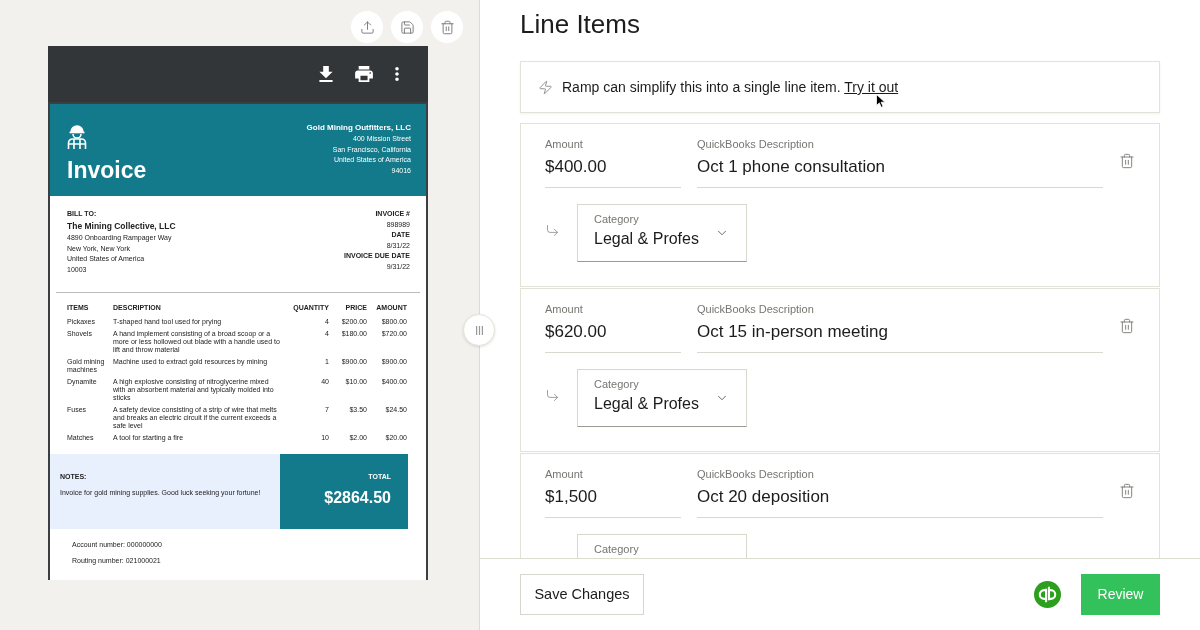 The height and width of the screenshot is (630, 1200). Describe the element at coordinates (613, 497) in the screenshot. I see `amount-field: $1,500` at that location.